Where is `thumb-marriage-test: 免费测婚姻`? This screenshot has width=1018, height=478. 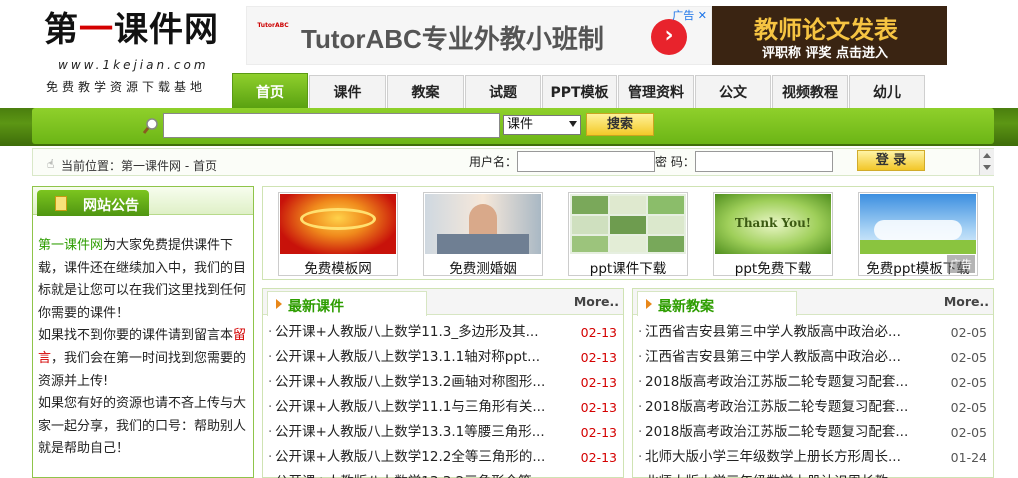 thumb-marriage-test: 免费测婚姻 is located at coordinates (483, 234).